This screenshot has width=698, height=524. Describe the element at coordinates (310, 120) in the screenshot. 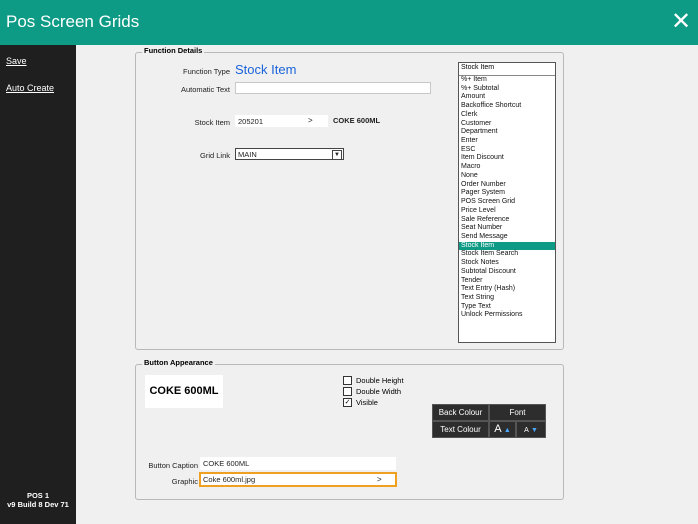

I see `stock-item-lookup-button: >` at that location.